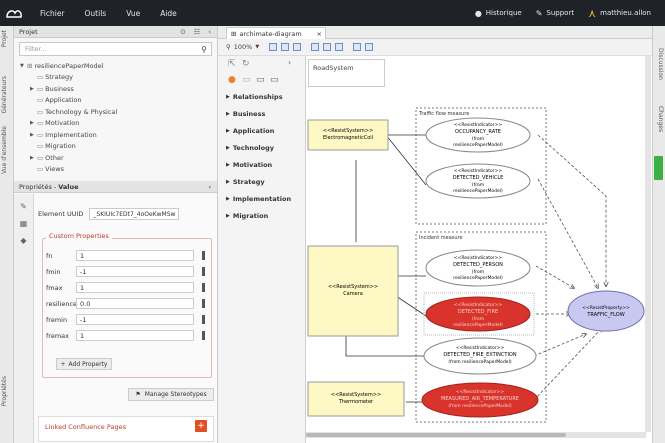 Image resolution: width=665 pixels, height=443 pixels. What do you see at coordinates (274, 80) in the screenshot?
I see `connection-icon: ▭` at bounding box center [274, 80].